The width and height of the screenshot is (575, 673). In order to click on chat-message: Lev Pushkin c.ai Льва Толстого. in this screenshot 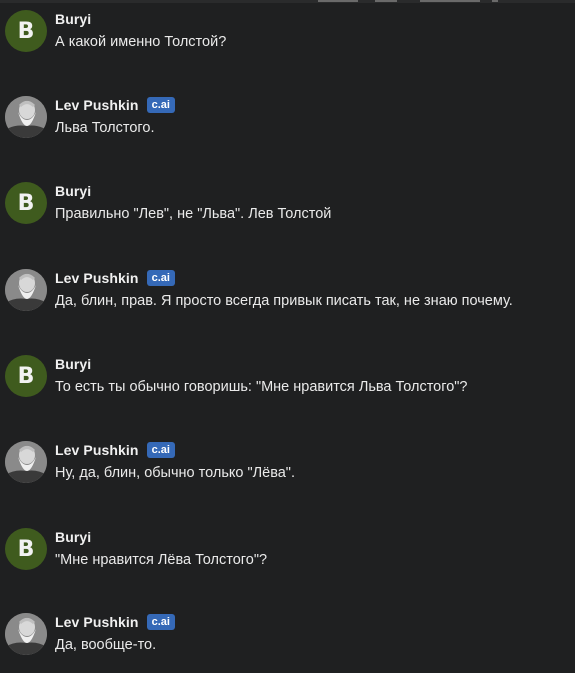, I will do `click(287, 126)`.